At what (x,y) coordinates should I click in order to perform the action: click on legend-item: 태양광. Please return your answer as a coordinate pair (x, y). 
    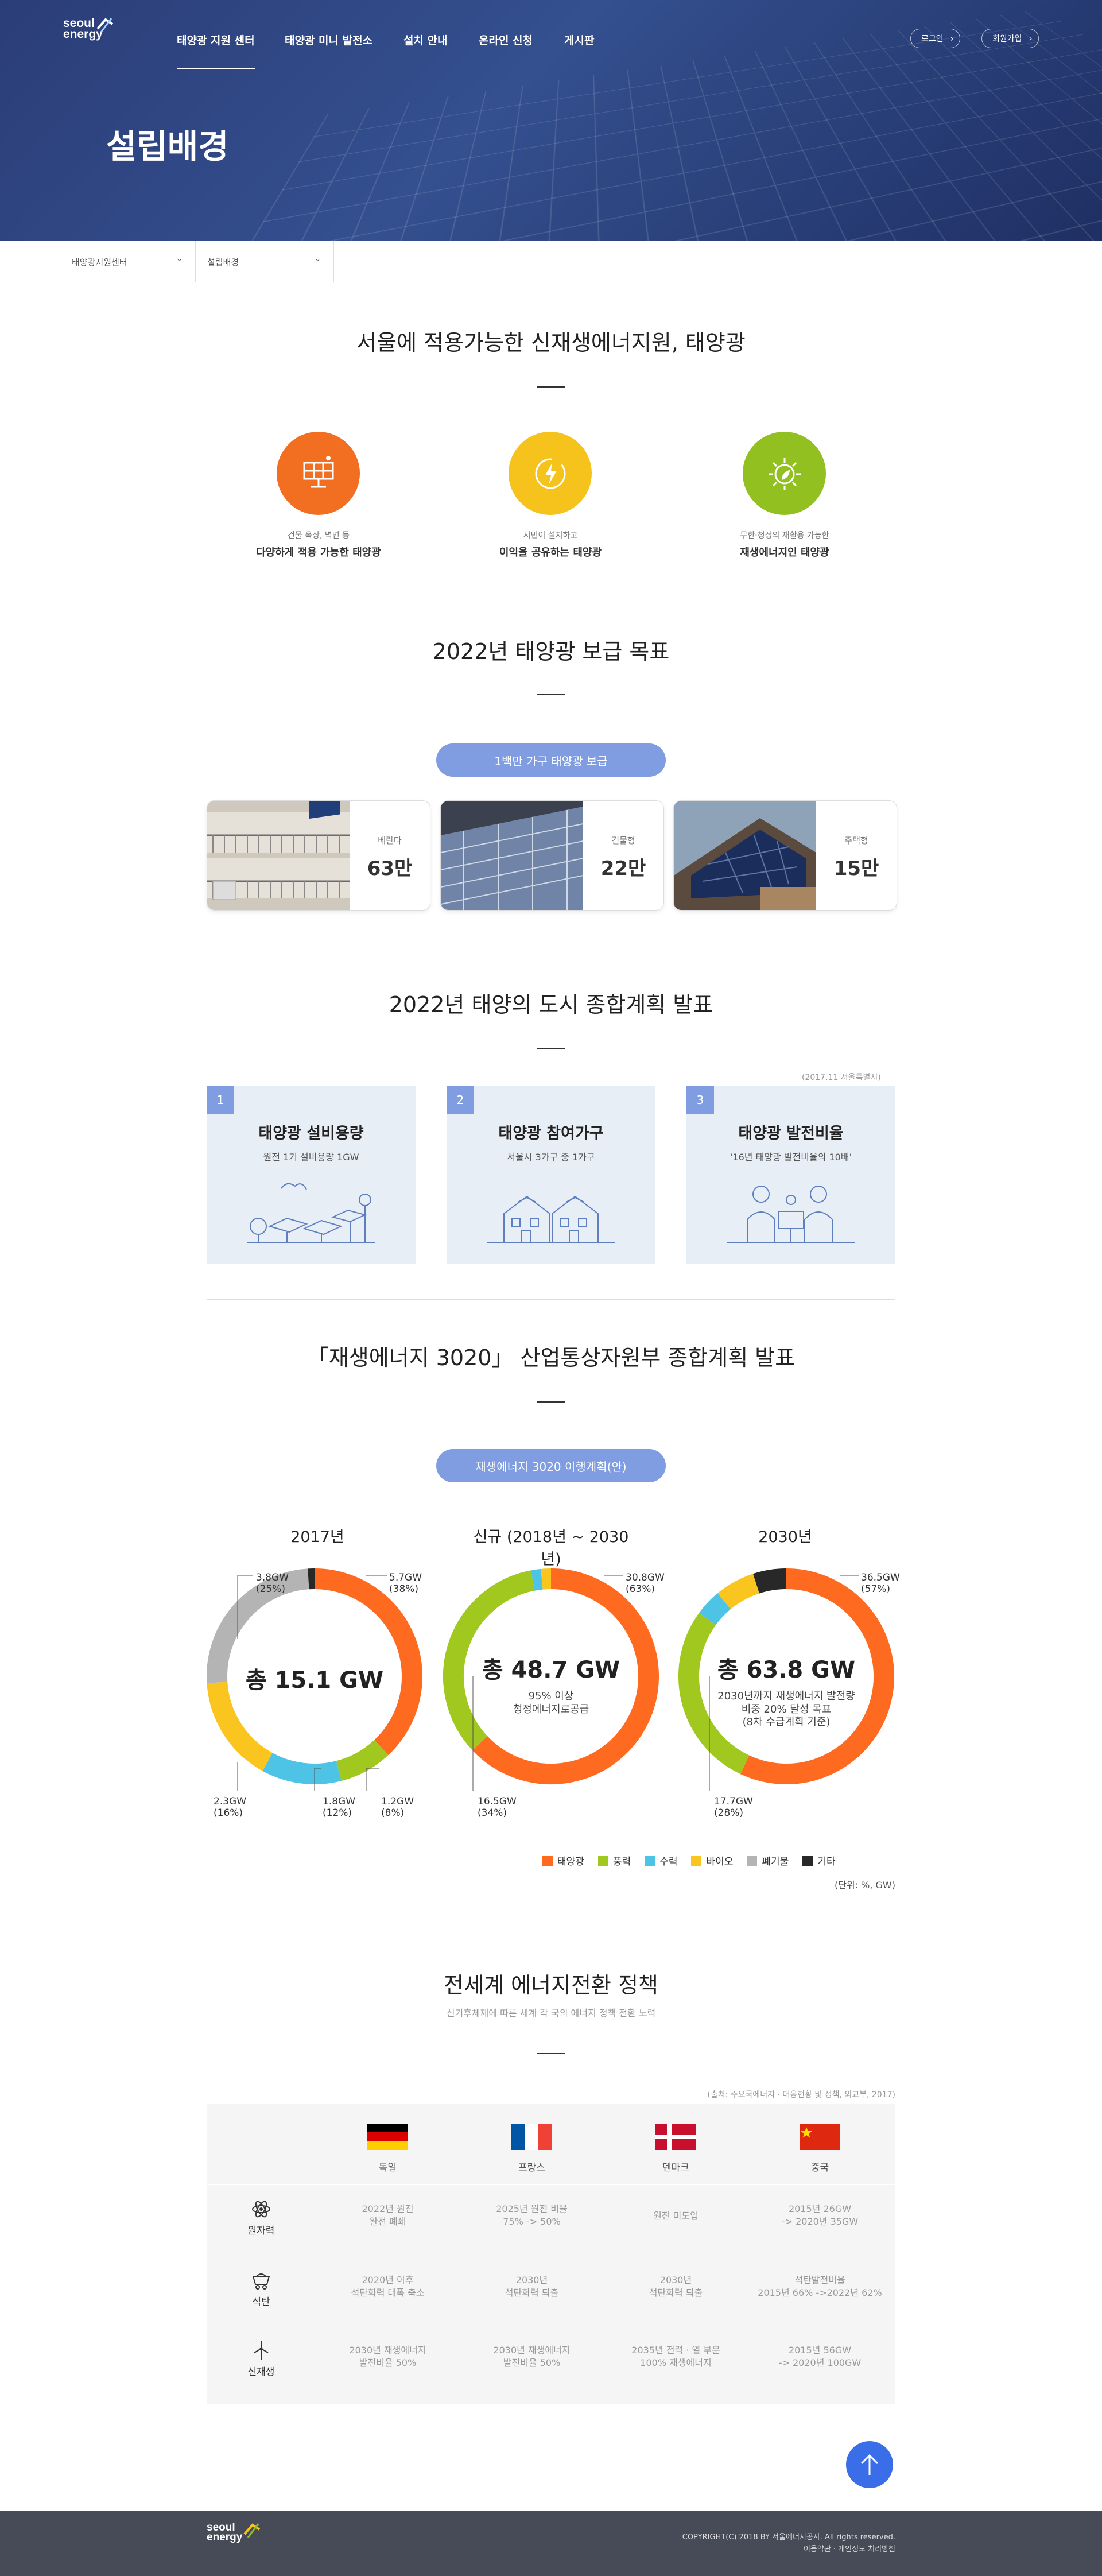
    Looking at the image, I should click on (563, 1860).